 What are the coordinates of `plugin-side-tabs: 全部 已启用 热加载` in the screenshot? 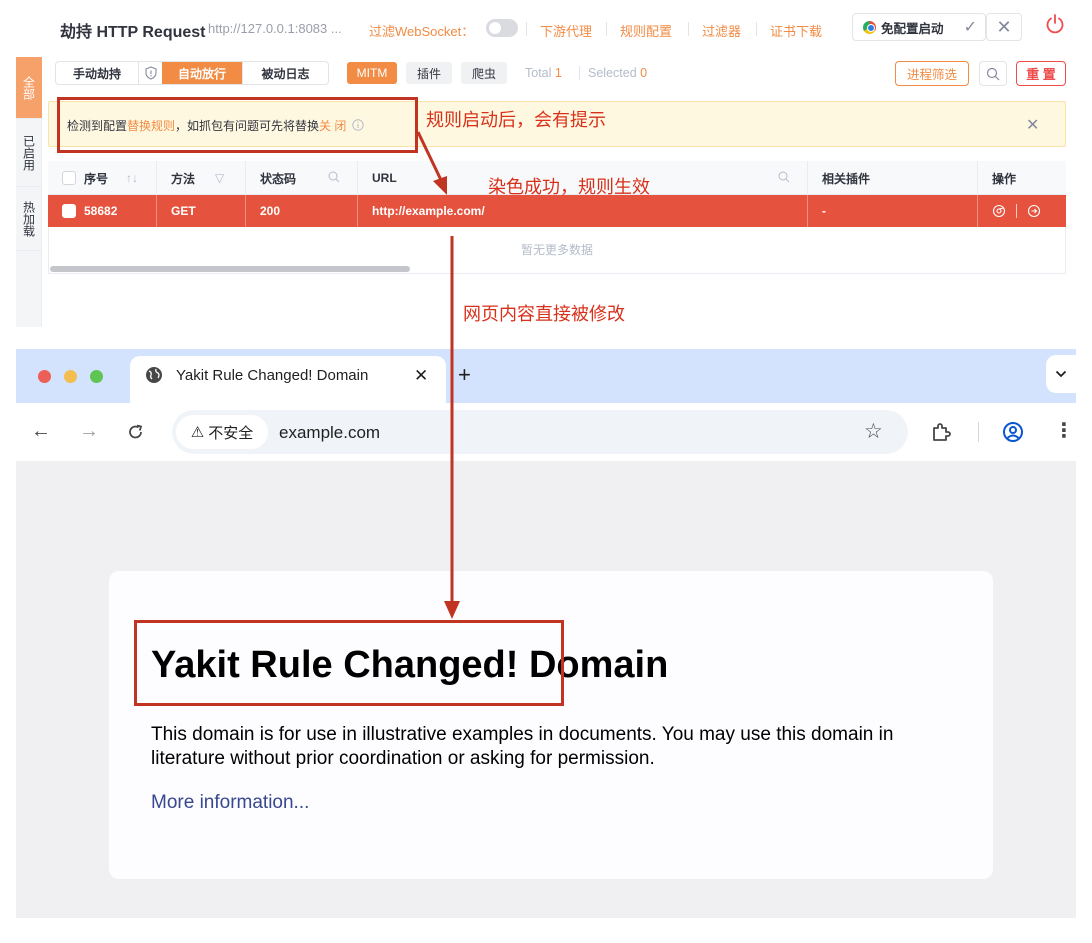 It's located at (29, 192).